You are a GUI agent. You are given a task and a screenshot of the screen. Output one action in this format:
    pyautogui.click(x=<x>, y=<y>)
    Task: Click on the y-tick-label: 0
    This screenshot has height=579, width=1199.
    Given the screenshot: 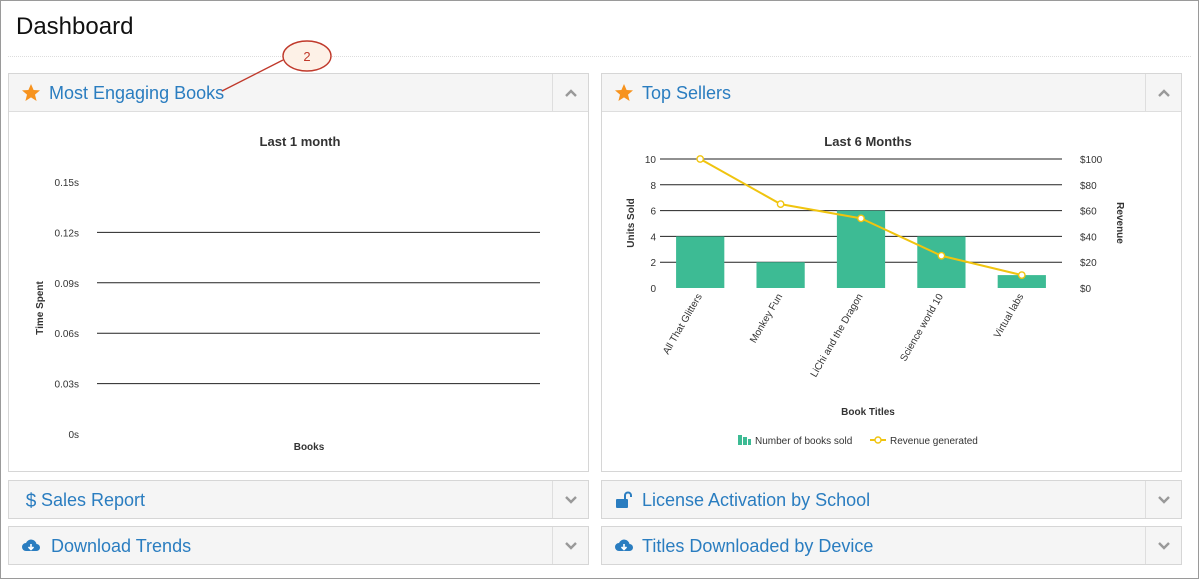 What is the action you would take?
    pyautogui.click(x=653, y=289)
    